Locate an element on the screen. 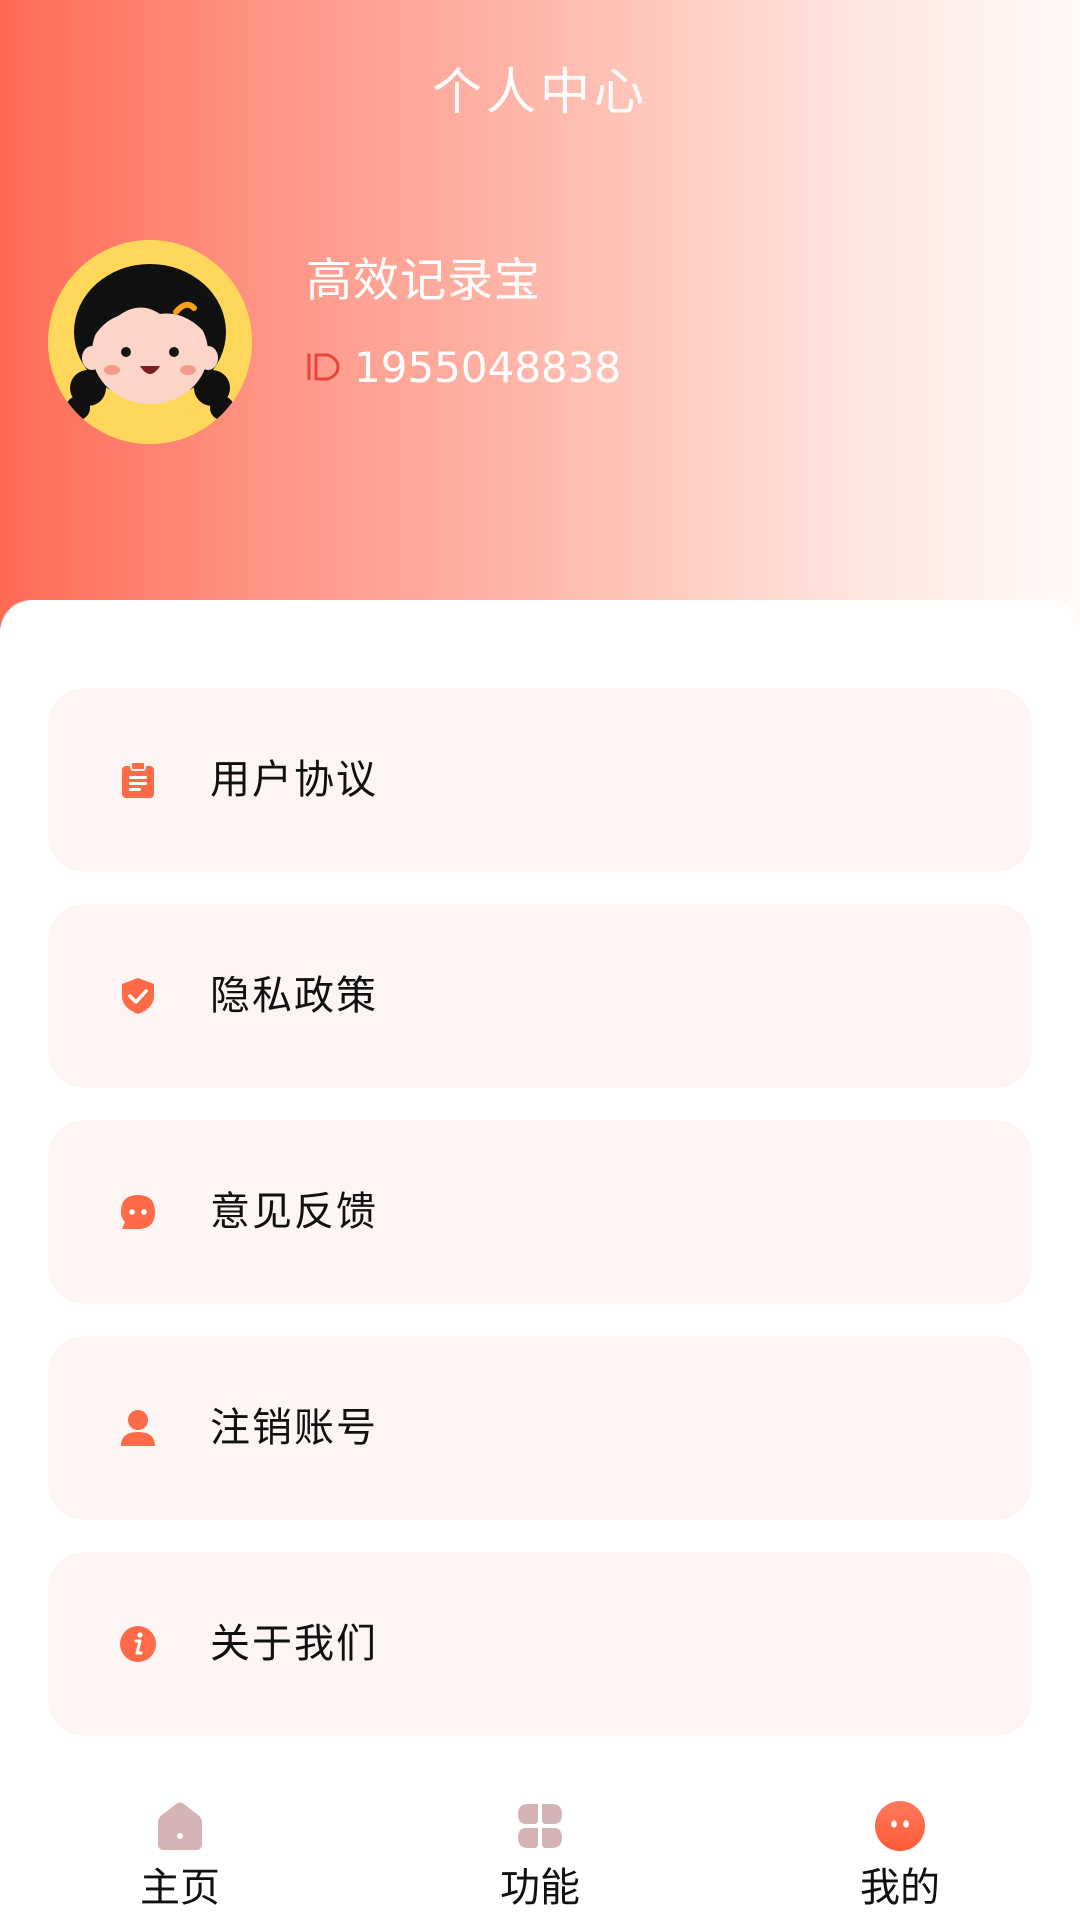 Image resolution: width=1080 pixels, height=1920 pixels. tab-label: 我的 is located at coordinates (900, 1888).